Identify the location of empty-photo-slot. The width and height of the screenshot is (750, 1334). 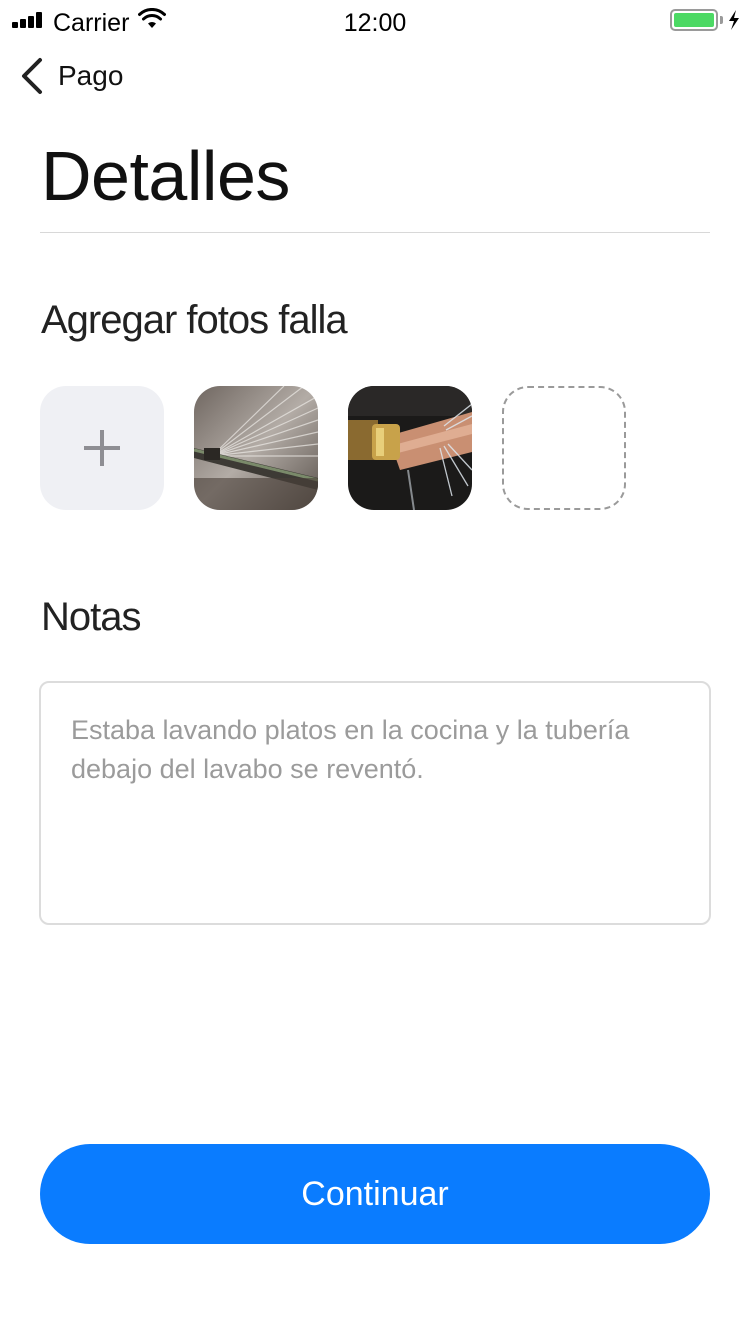
(564, 448).